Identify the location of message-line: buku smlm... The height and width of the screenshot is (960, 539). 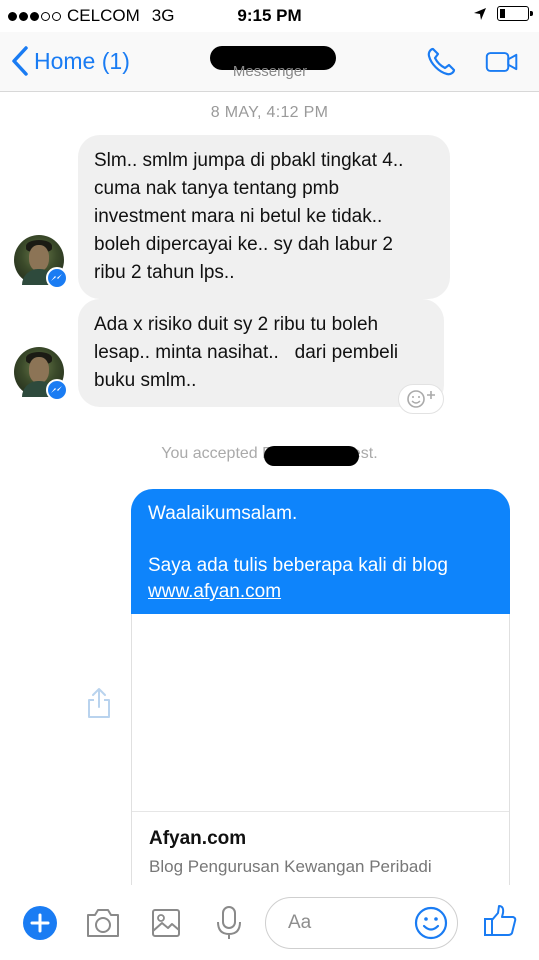
(145, 380).